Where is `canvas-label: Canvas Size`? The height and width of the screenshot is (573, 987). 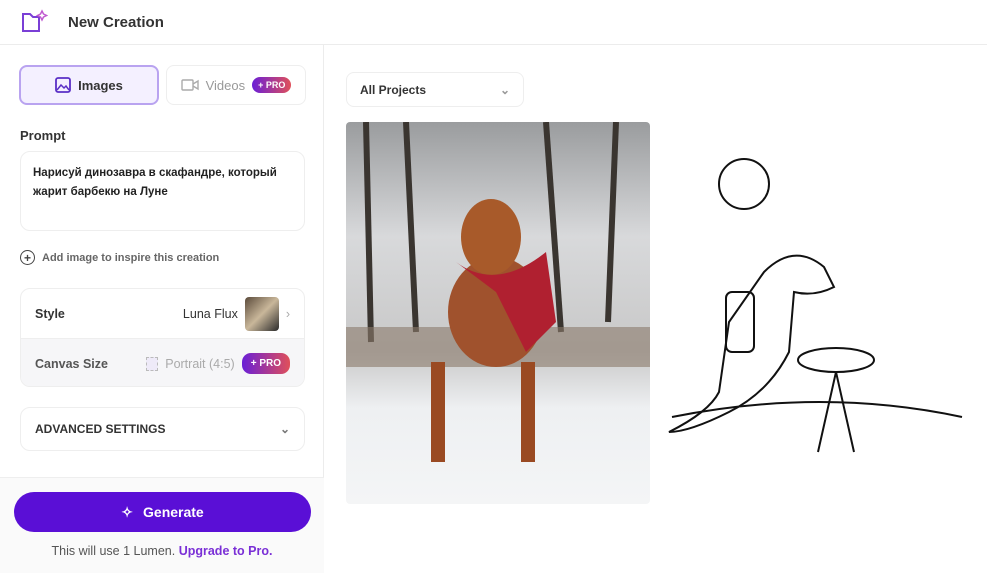
canvas-label: Canvas Size is located at coordinates (71, 363).